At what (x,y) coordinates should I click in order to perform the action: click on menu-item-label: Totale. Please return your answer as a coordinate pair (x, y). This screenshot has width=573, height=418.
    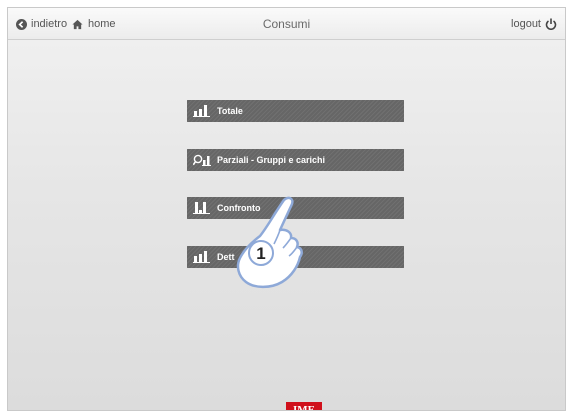
    Looking at the image, I should click on (230, 111).